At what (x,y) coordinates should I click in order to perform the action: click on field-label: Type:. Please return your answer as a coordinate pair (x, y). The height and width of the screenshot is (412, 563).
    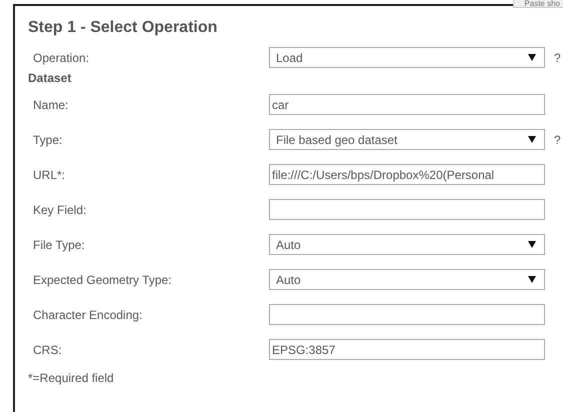
    Looking at the image, I should click on (48, 139).